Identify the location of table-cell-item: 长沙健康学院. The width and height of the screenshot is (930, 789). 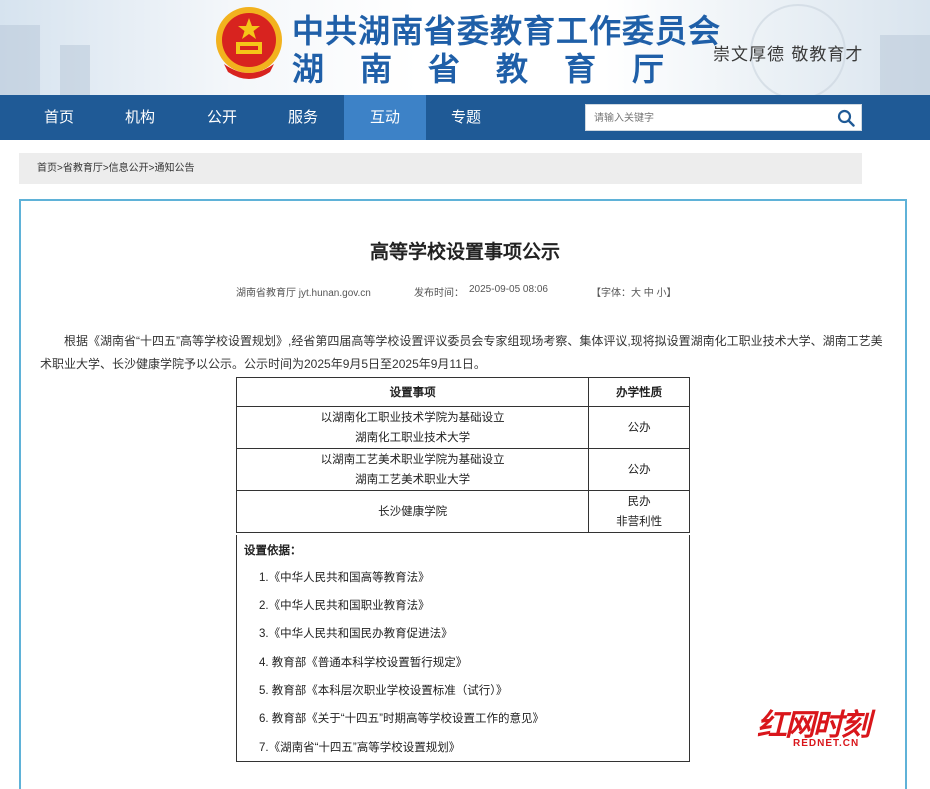
(412, 511).